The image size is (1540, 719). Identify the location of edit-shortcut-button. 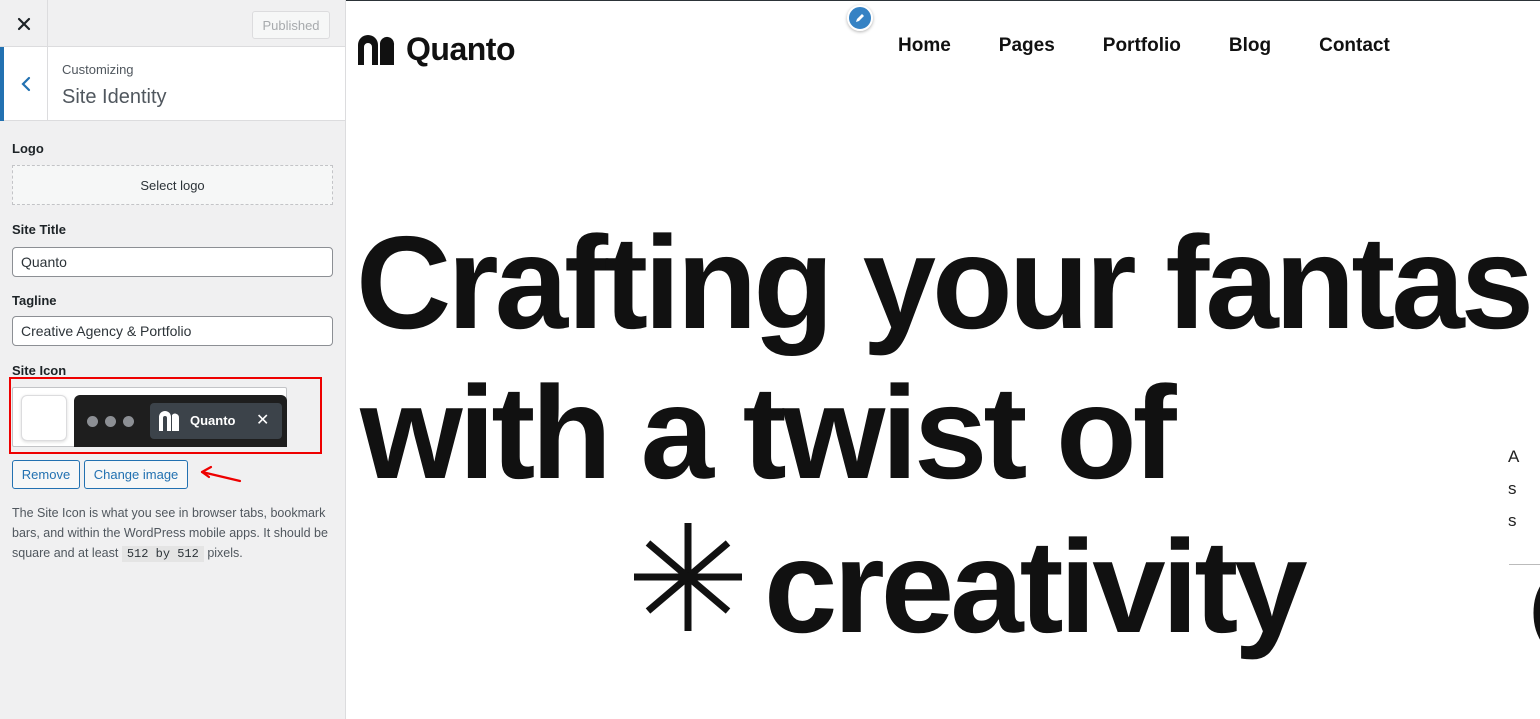
(860, 18).